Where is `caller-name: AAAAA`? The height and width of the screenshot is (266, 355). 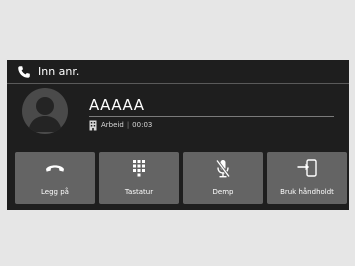
caller-name: AAAAA is located at coordinates (117, 105).